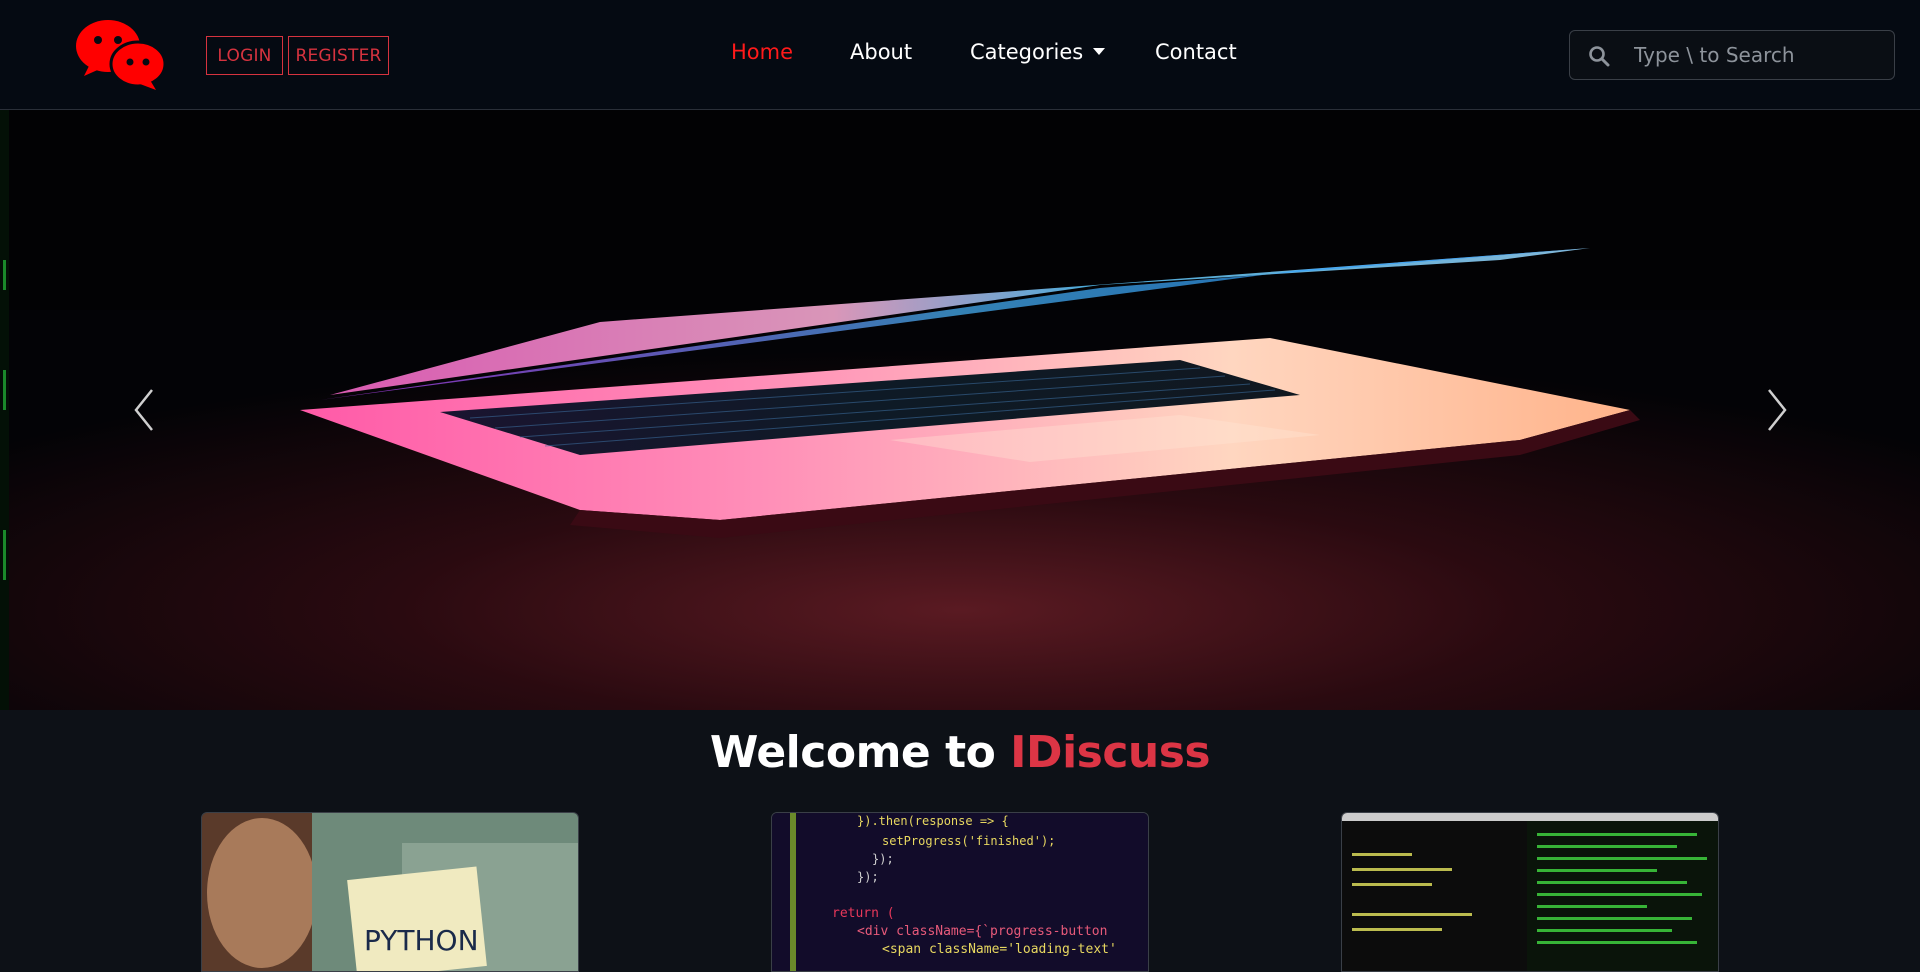 Image resolution: width=1920 pixels, height=972 pixels. I want to click on carousel-prev-button, so click(144, 410).